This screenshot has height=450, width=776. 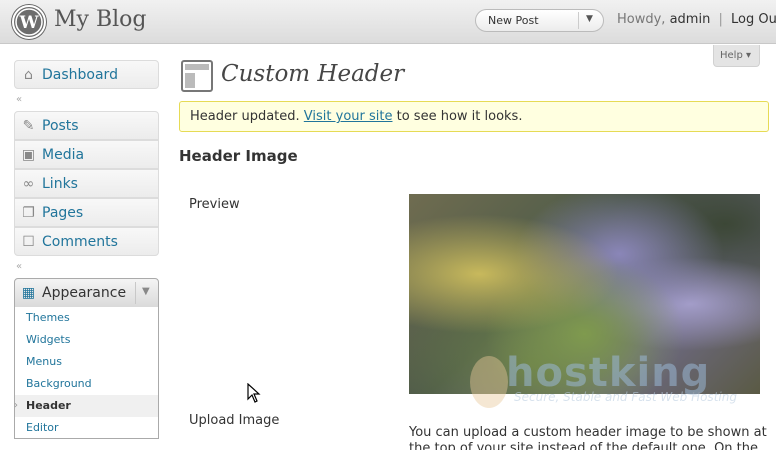 What do you see at coordinates (513, 20) in the screenshot?
I see `new-post-label: New Post` at bounding box center [513, 20].